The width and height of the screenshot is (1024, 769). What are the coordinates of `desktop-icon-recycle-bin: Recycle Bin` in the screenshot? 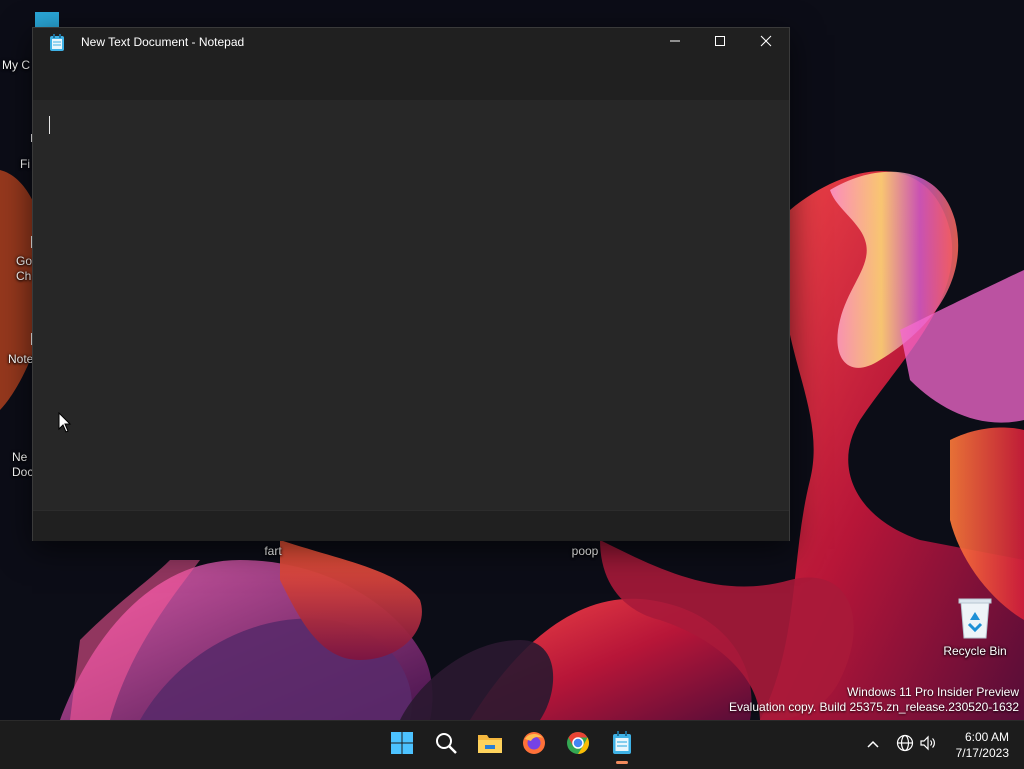 It's located at (975, 627).